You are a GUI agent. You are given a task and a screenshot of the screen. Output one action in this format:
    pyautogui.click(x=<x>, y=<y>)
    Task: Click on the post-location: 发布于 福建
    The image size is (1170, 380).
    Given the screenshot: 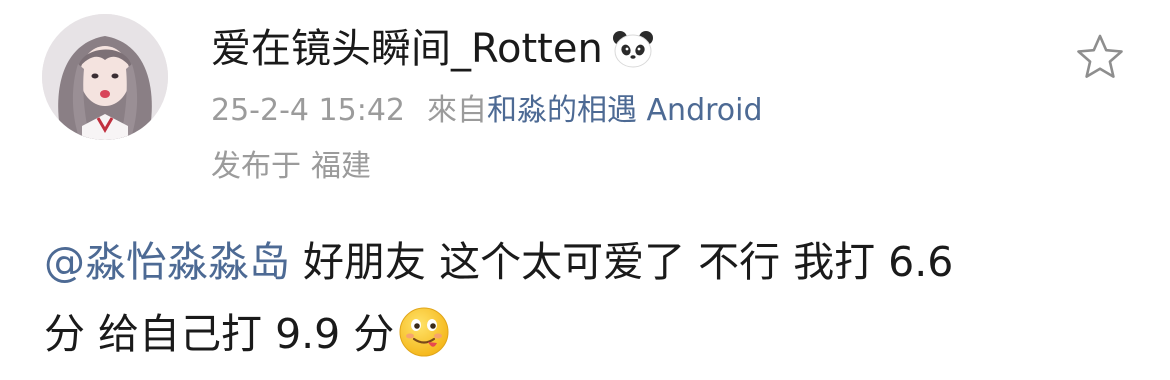 What is the action you would take?
    pyautogui.click(x=291, y=167)
    